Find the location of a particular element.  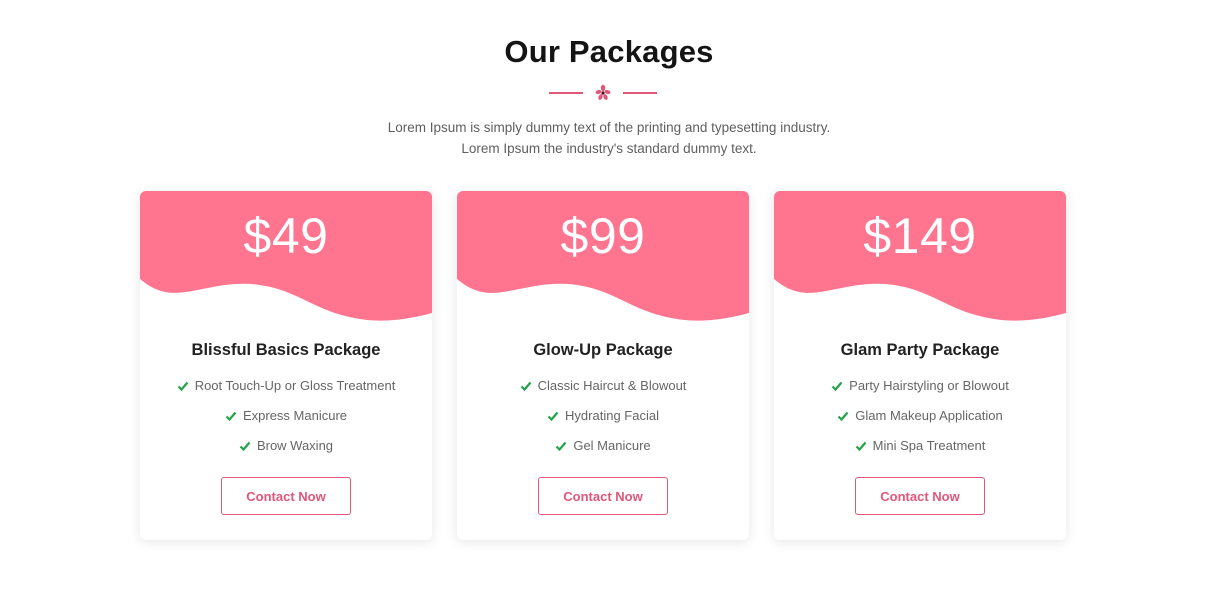

feature-label: Classic Haircut & Blowout is located at coordinates (612, 385).